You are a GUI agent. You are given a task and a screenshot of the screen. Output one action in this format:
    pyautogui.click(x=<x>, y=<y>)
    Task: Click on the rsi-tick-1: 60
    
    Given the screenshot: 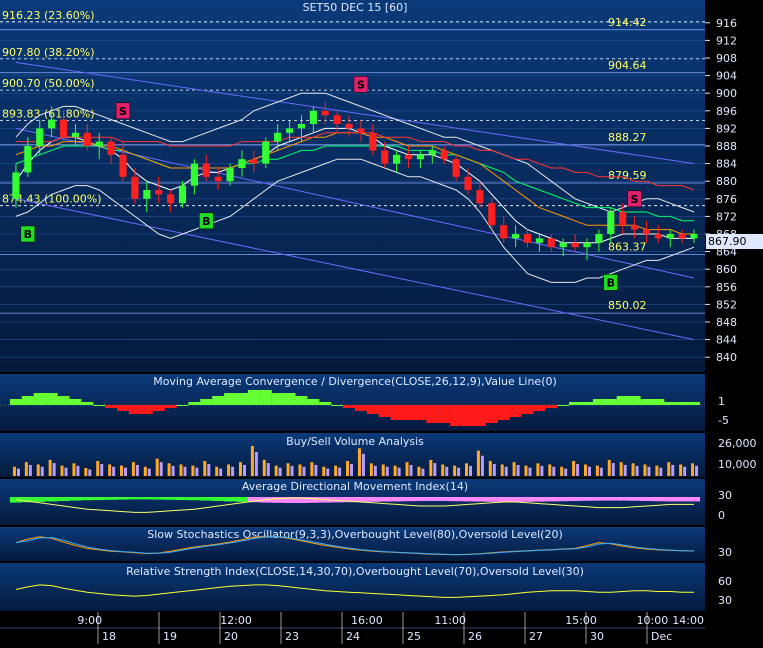 What is the action you would take?
    pyautogui.click(x=725, y=581)
    